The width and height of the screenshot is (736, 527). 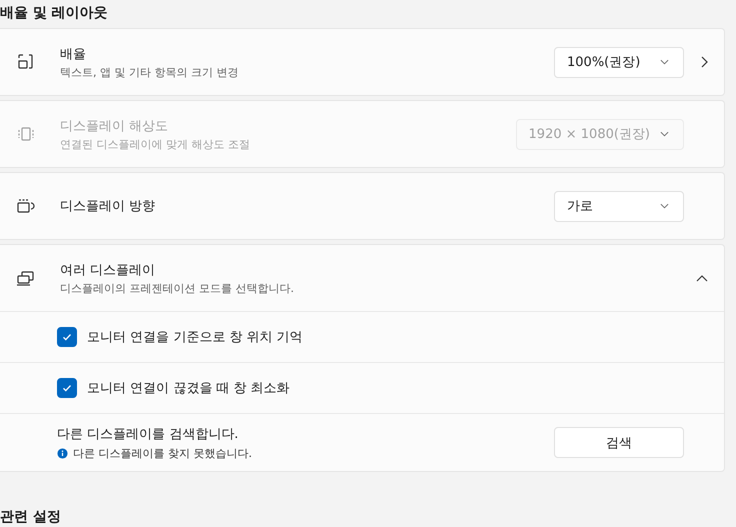 I want to click on info-icon, so click(x=62, y=453).